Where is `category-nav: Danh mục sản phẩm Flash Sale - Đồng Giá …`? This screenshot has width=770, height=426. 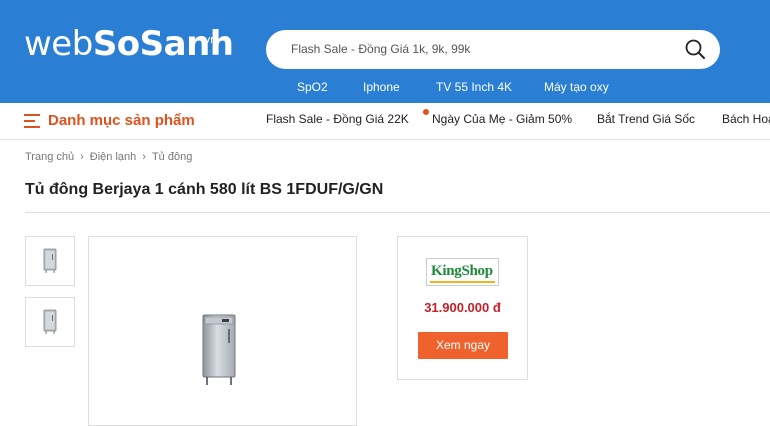
category-nav: Danh mục sản phẩm Flash Sale - Đồng Giá … is located at coordinates (385, 121).